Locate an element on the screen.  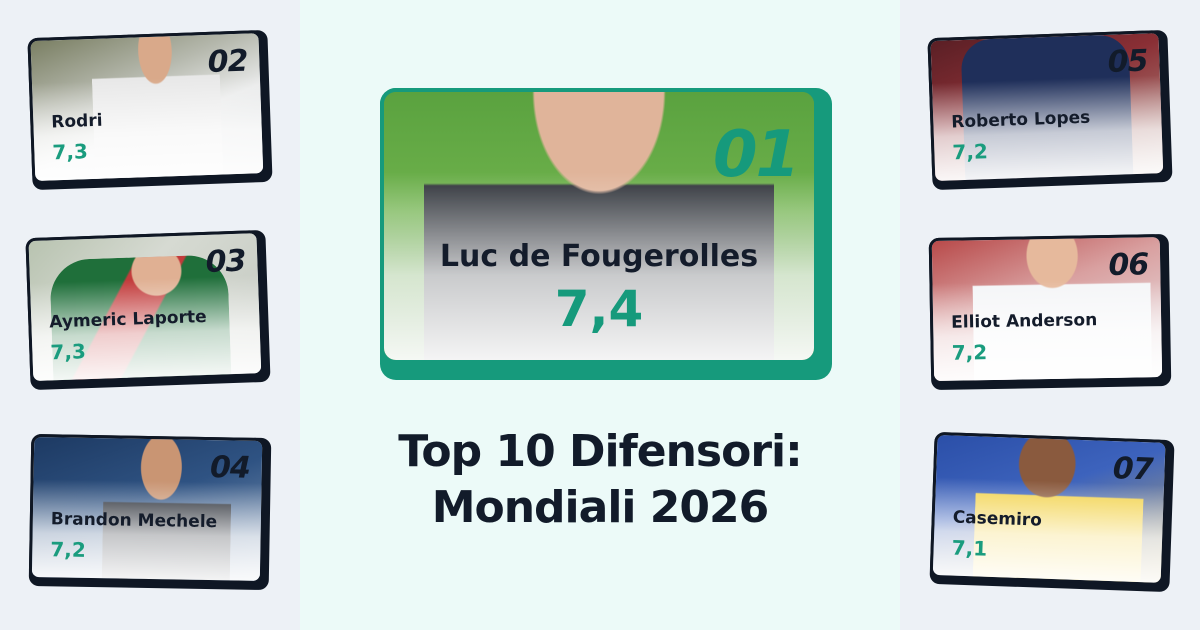
player-card-05: 05 Roberto Lopes 7,2 is located at coordinates (1050, 110).